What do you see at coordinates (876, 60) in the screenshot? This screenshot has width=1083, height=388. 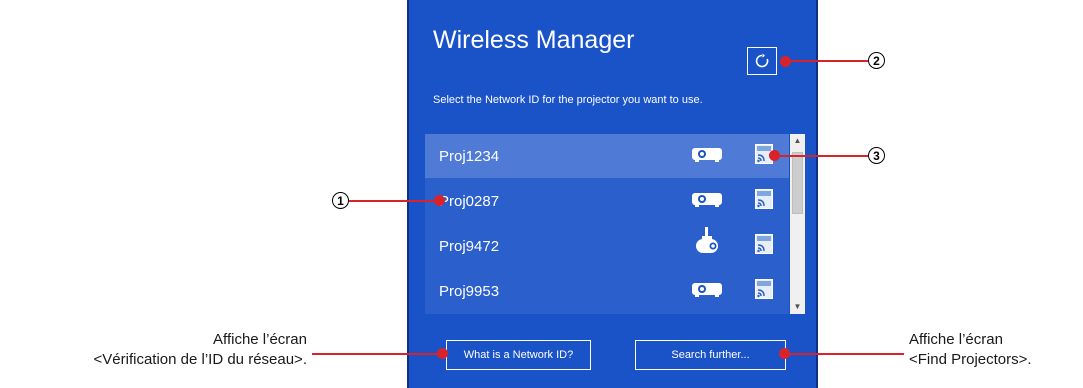 I see `callout-number-2: 2` at bounding box center [876, 60].